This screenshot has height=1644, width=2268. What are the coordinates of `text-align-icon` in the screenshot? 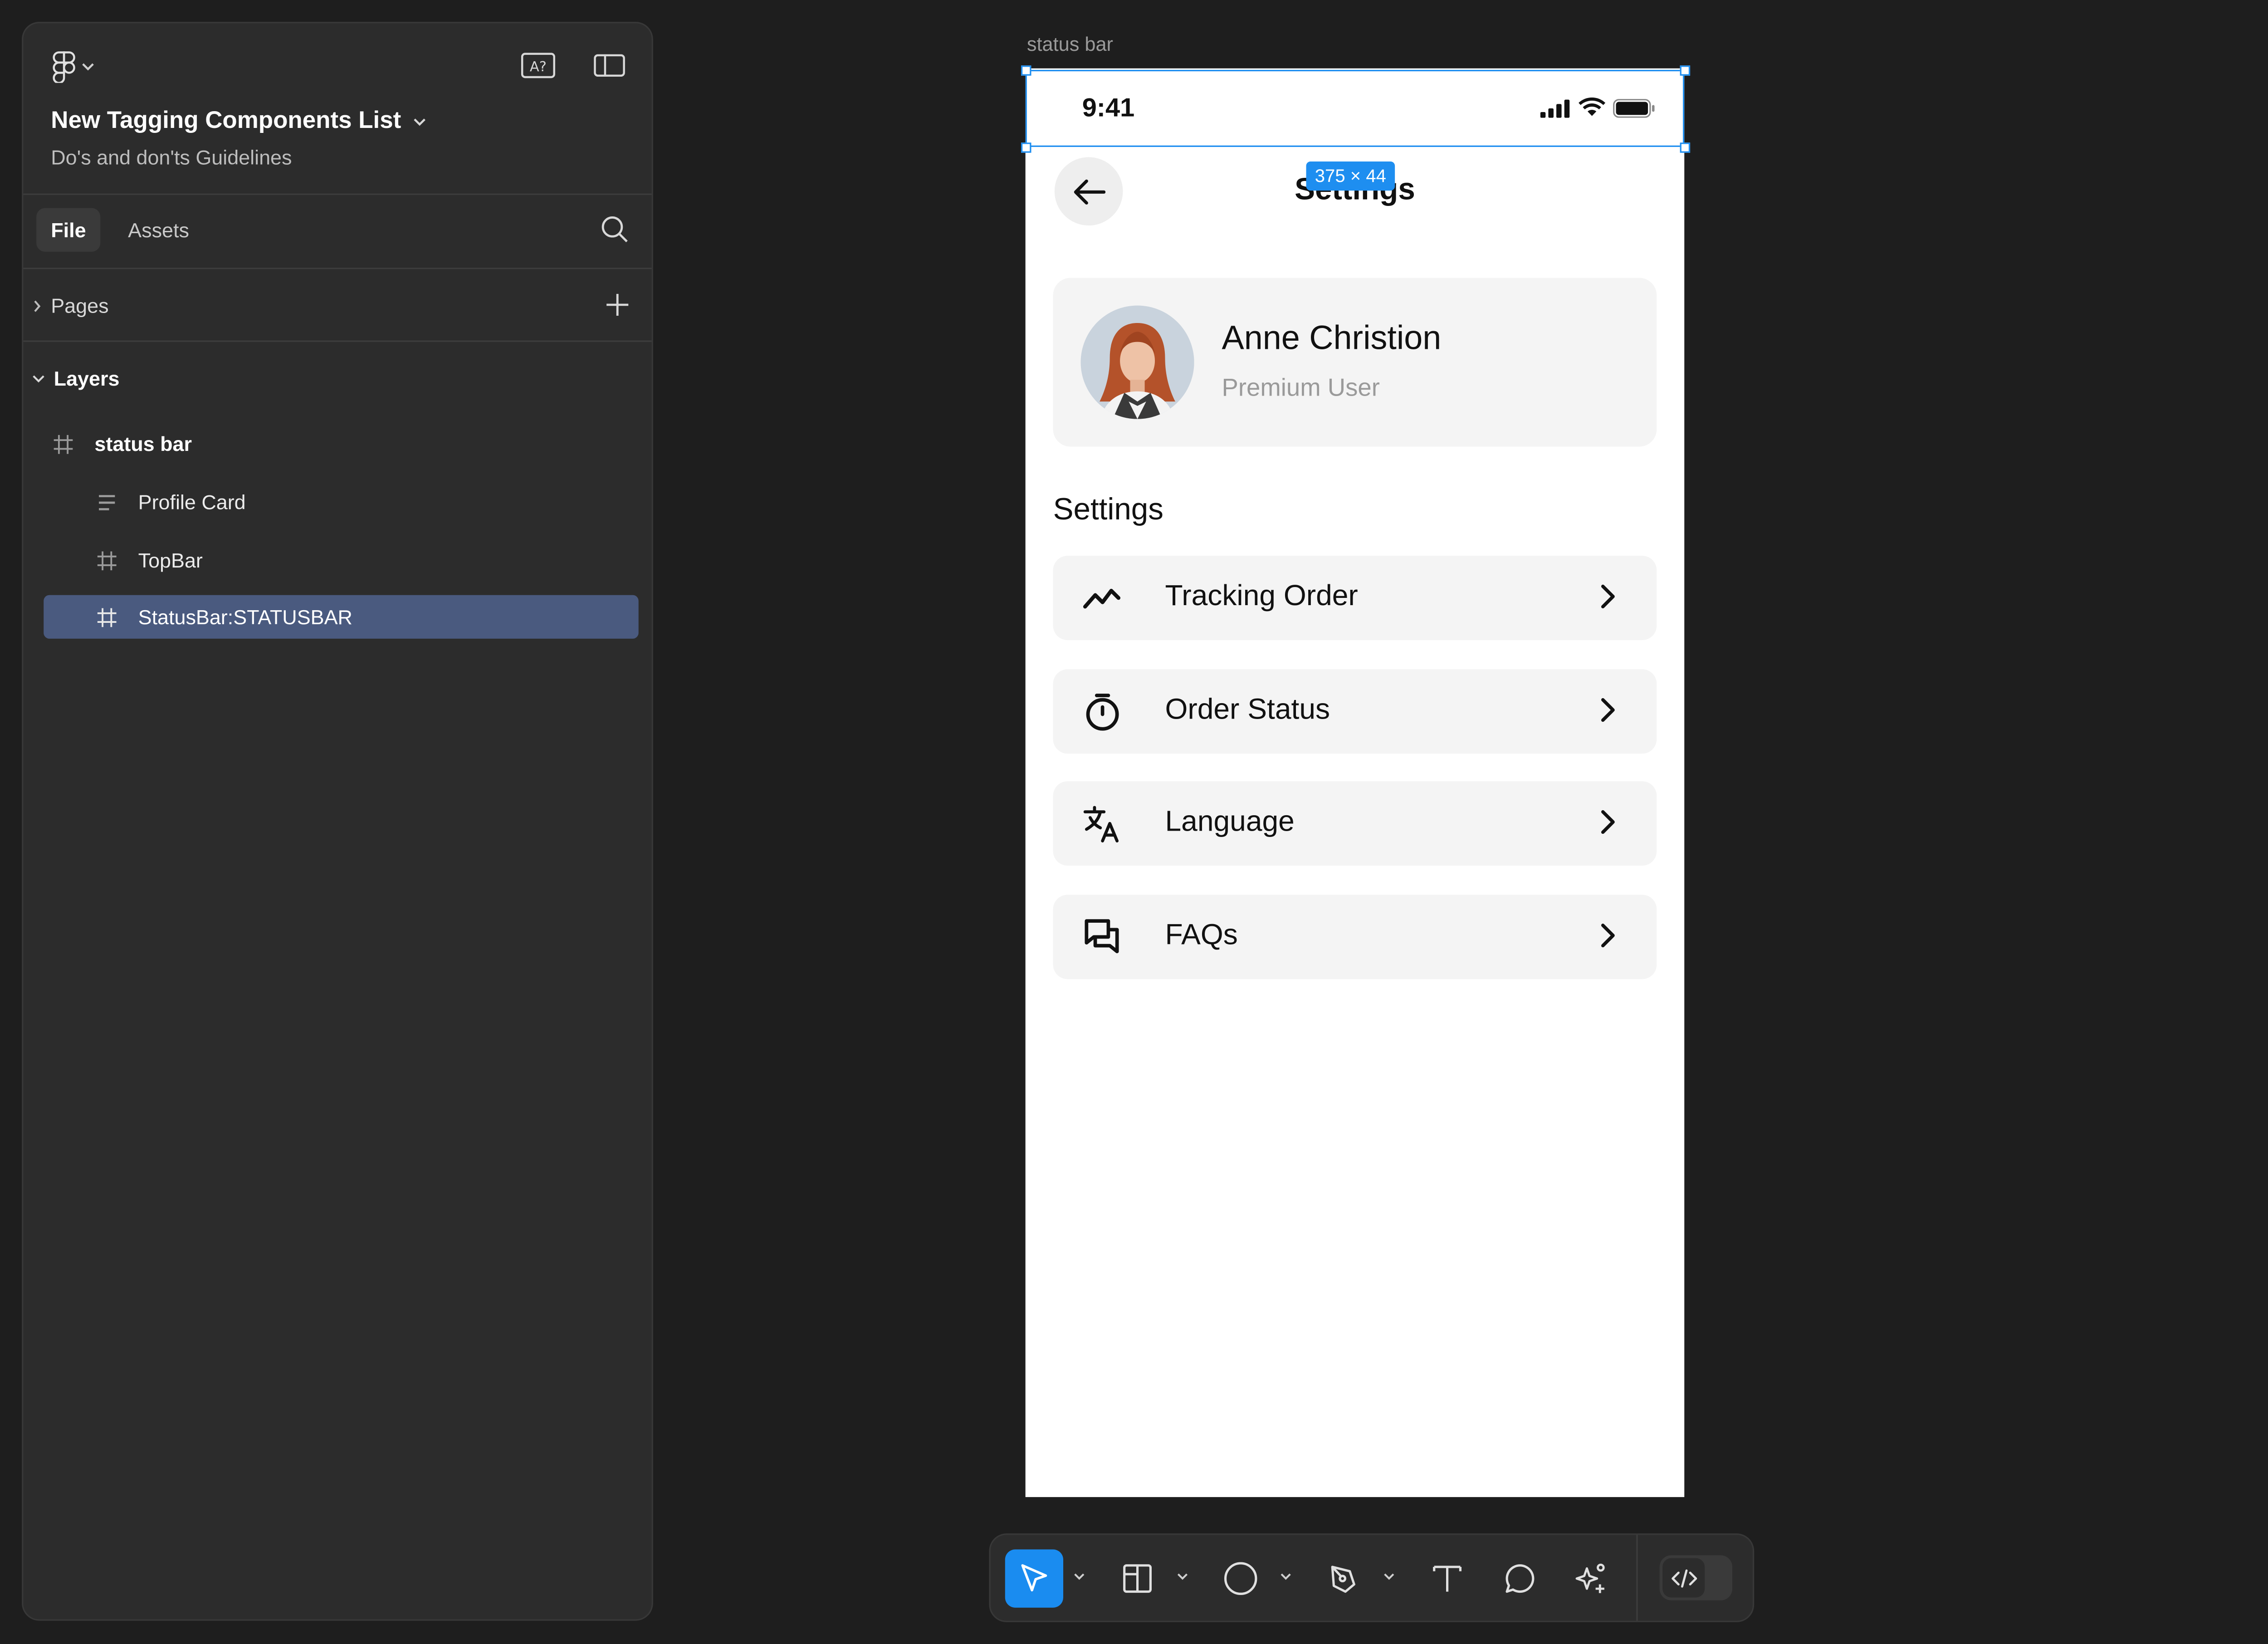 It's located at (107, 502).